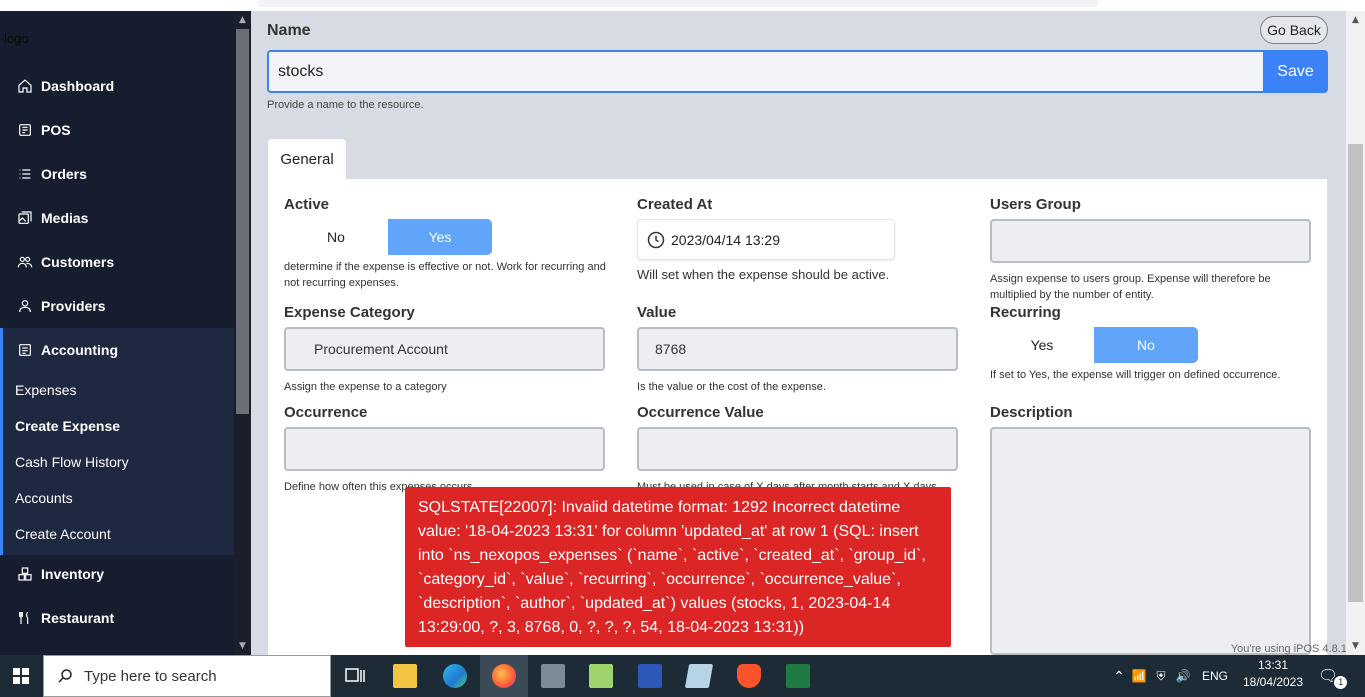 Image resolution: width=1365 pixels, height=697 pixels. Describe the element at coordinates (601, 676) in the screenshot. I see `notepad-icon` at that location.